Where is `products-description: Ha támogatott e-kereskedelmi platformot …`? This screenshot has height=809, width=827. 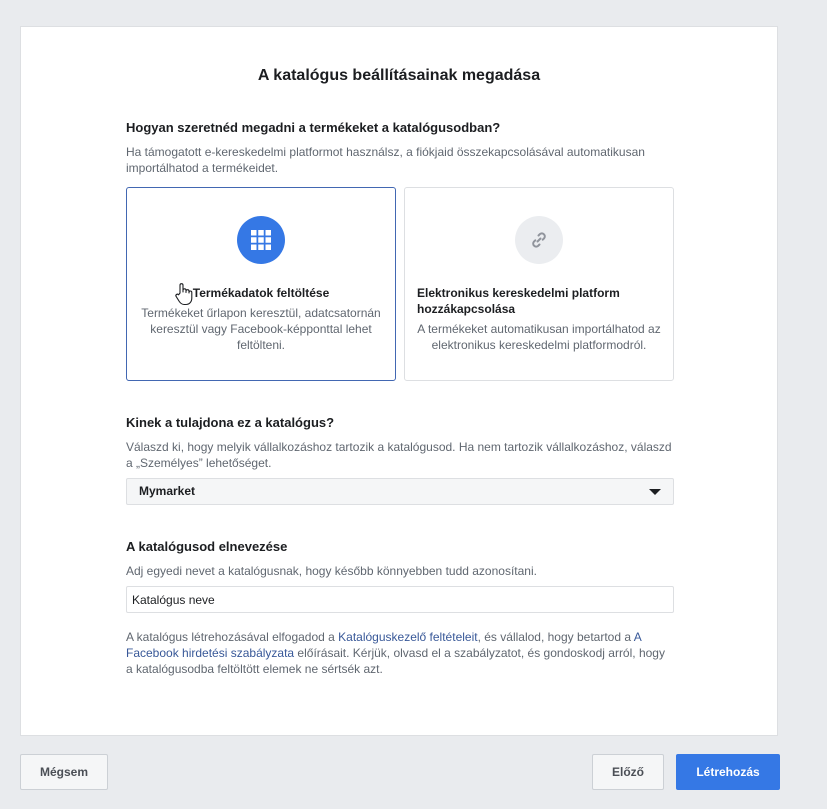 products-description: Ha támogatott e-kereskedelmi platformot … is located at coordinates (385, 160).